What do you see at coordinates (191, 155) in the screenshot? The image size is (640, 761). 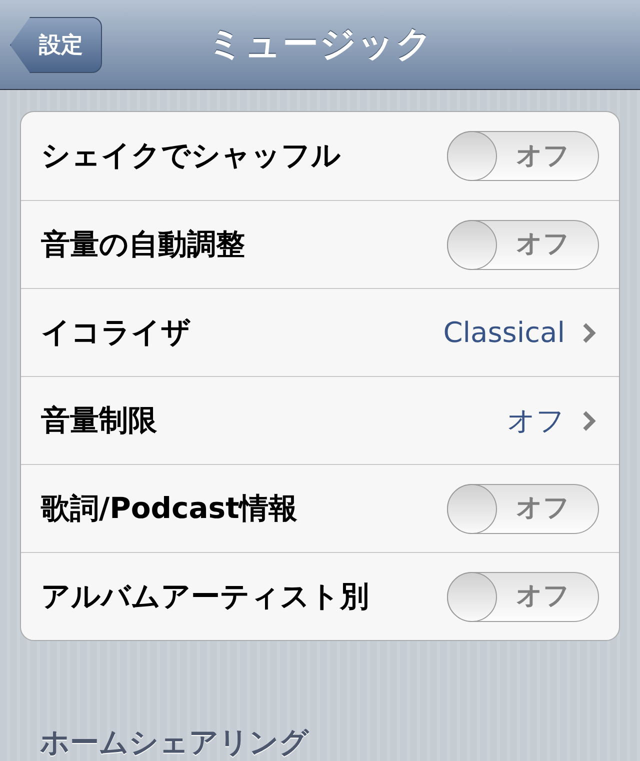 I see `setting-label: シェイクでシャッフル` at bounding box center [191, 155].